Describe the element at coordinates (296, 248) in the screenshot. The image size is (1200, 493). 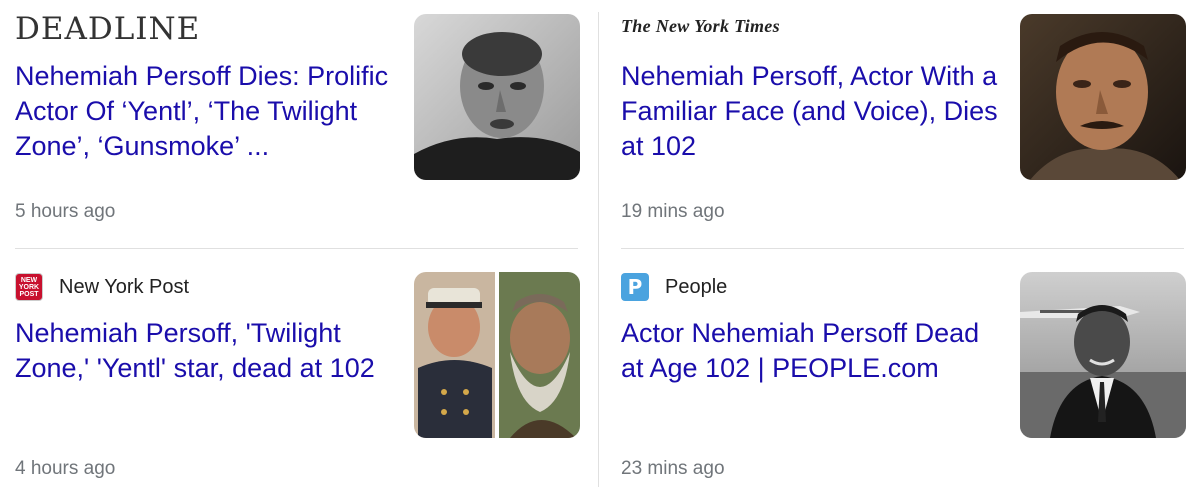
I see `row-divider-left` at that location.